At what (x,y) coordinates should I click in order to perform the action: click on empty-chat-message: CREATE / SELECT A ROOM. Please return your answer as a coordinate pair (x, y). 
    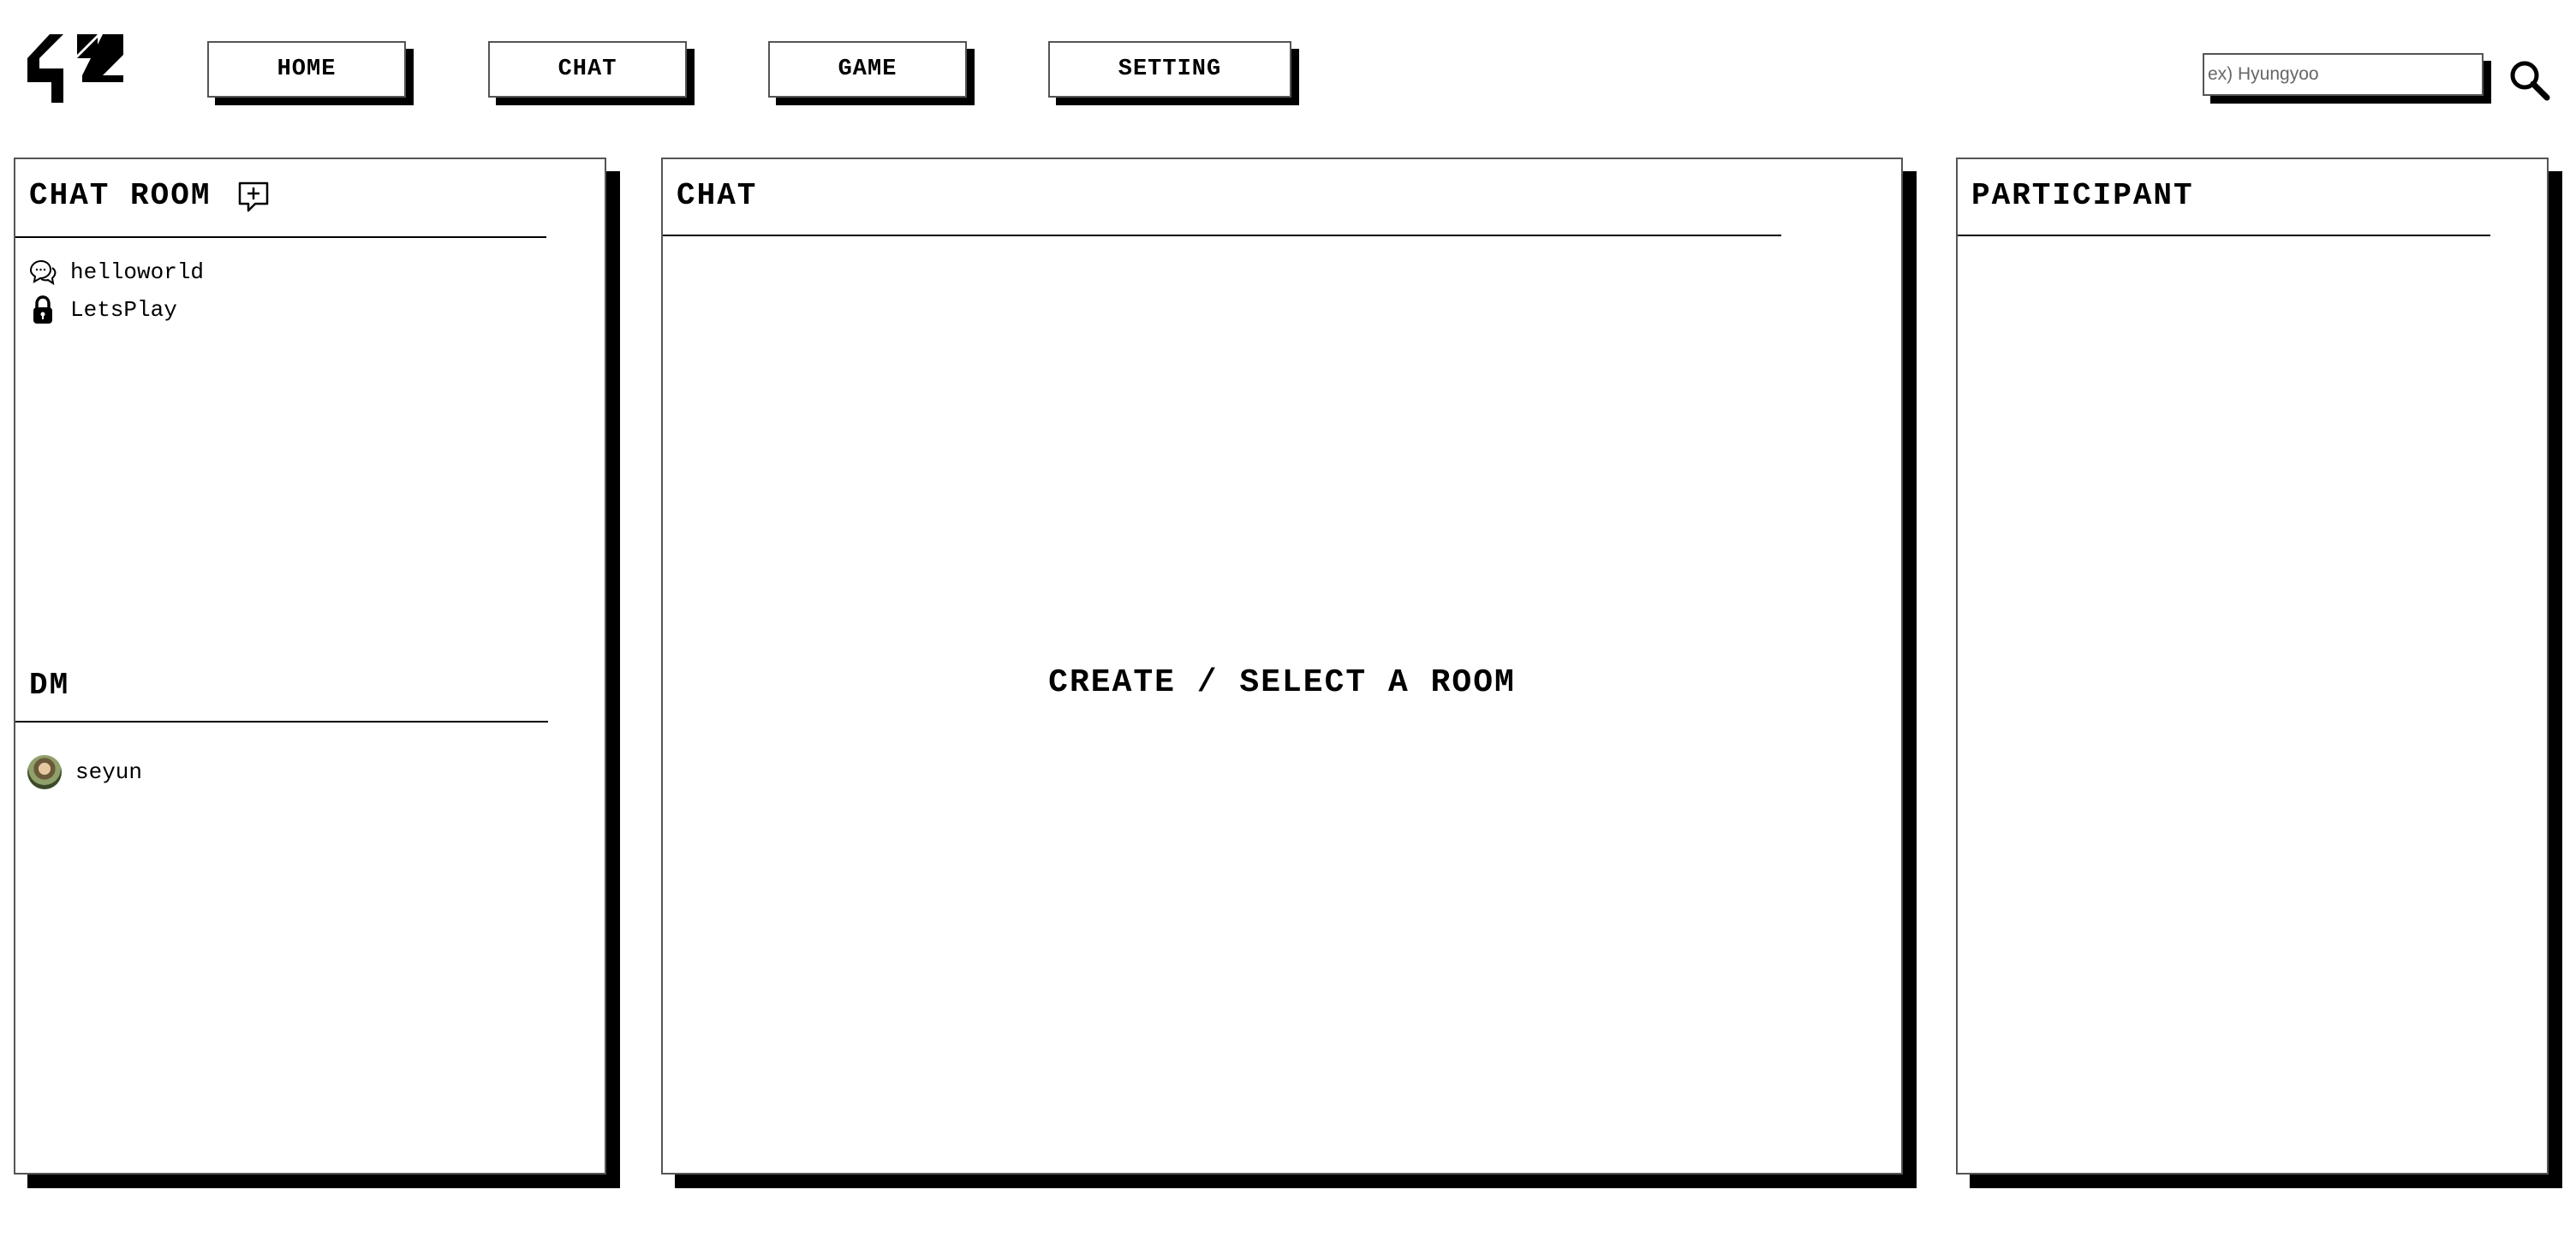
    Looking at the image, I should click on (1282, 683).